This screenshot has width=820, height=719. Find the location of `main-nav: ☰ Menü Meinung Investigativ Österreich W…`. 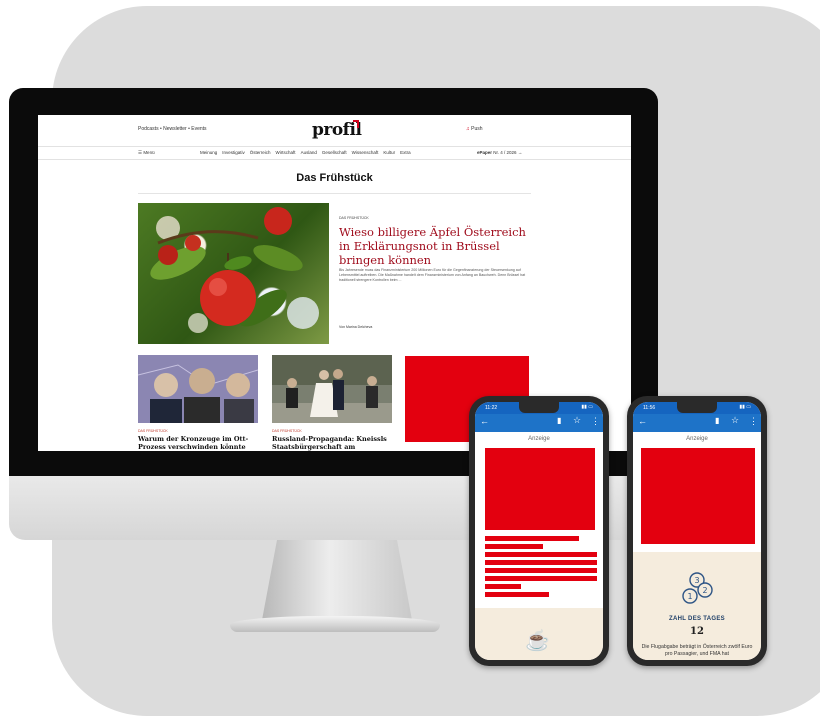

main-nav: ☰ Menü Meinung Investigativ Österreich W… is located at coordinates (334, 153).